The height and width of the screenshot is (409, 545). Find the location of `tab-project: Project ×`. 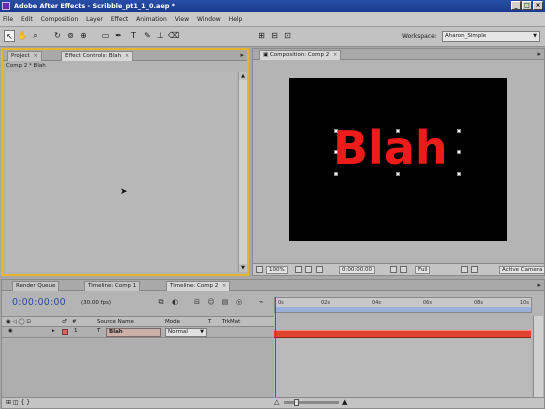

tab-project: Project × is located at coordinates (24, 56).